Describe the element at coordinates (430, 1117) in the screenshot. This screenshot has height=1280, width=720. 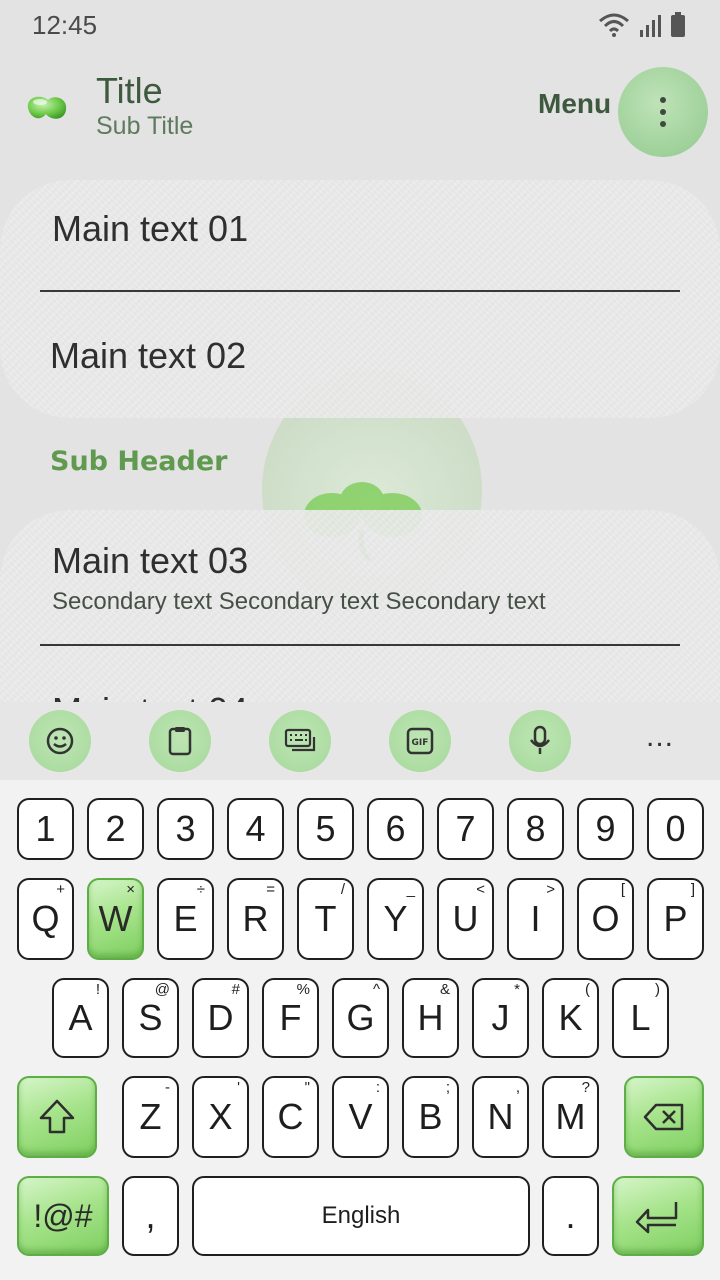
I see `key-b: ; B` at that location.